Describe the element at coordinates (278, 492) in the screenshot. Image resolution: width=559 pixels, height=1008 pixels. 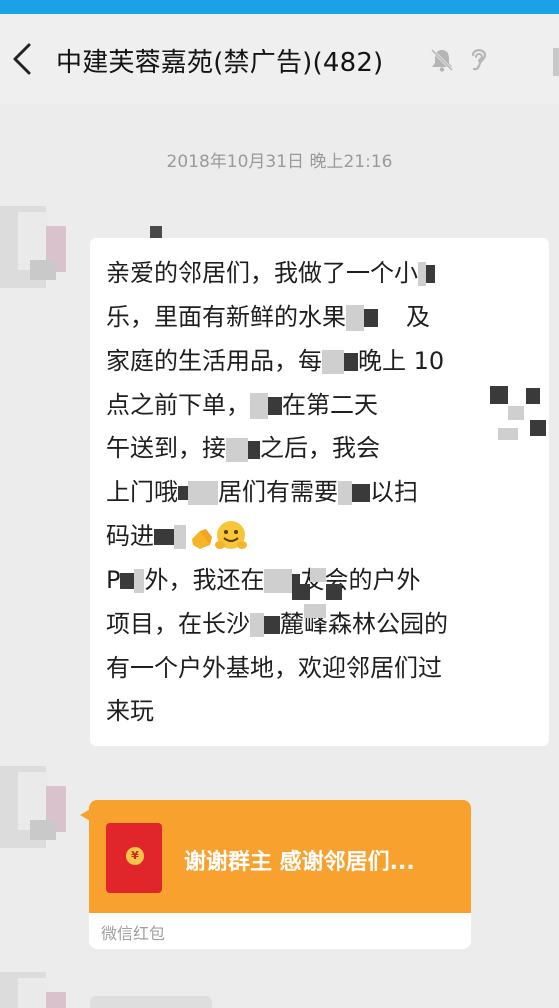
I see `message-line: 居们有需要` at that location.